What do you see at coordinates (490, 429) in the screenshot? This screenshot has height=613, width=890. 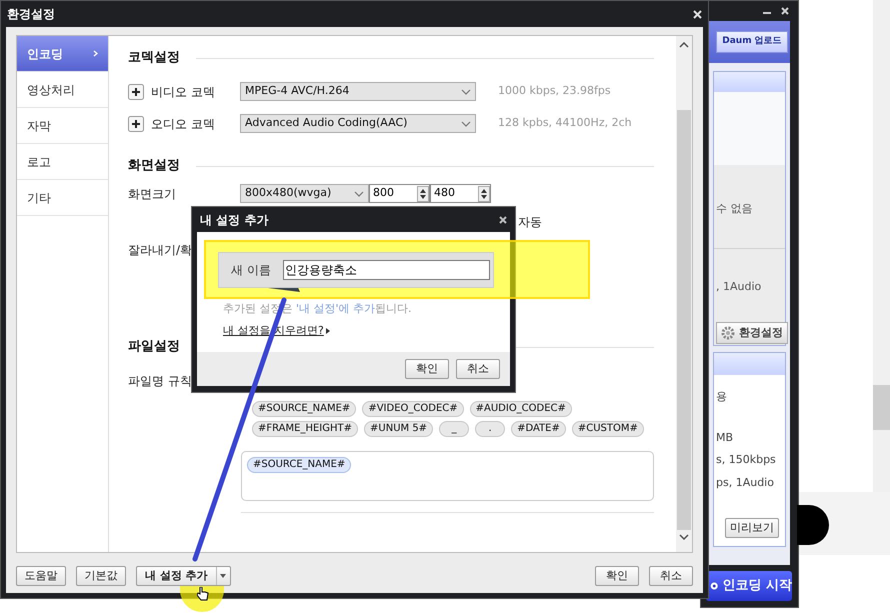 I see `token-chip: .` at bounding box center [490, 429].